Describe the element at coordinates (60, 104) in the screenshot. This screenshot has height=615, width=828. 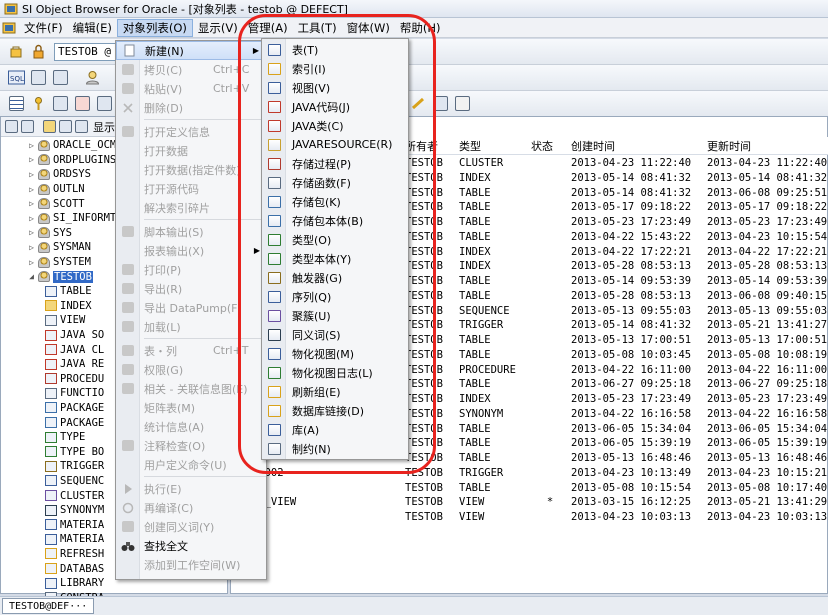
I see `toolbar-view-button` at that location.